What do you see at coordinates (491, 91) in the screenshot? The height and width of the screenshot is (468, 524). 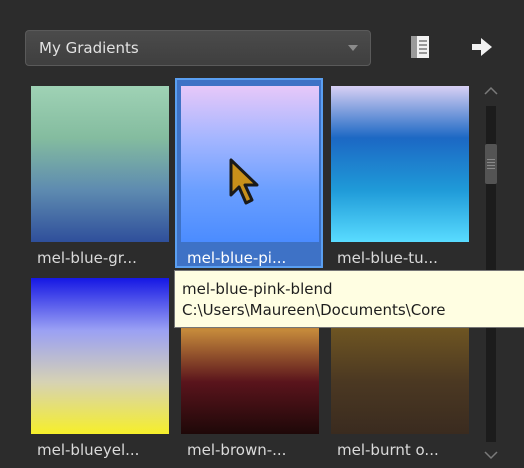 I see `scroll-up-icon` at bounding box center [491, 91].